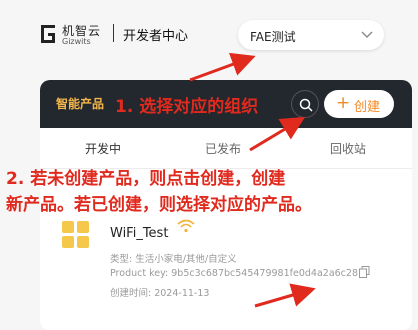 The width and height of the screenshot is (418, 330). Describe the element at coordinates (146, 179) in the screenshot. I see `annotation-step-2-line-1: 2. 若未创建产品，则点击创建，创建` at that location.